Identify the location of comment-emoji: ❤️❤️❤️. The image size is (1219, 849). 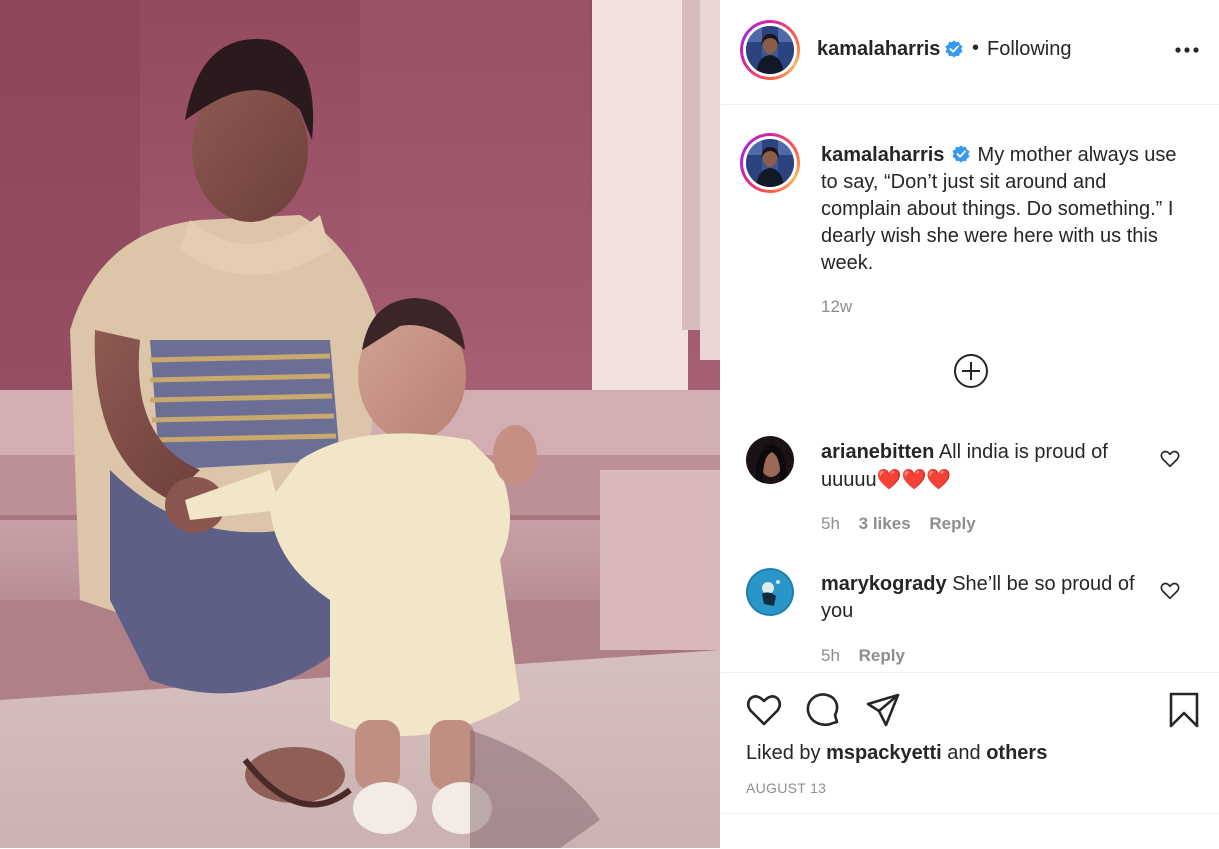
(914, 479).